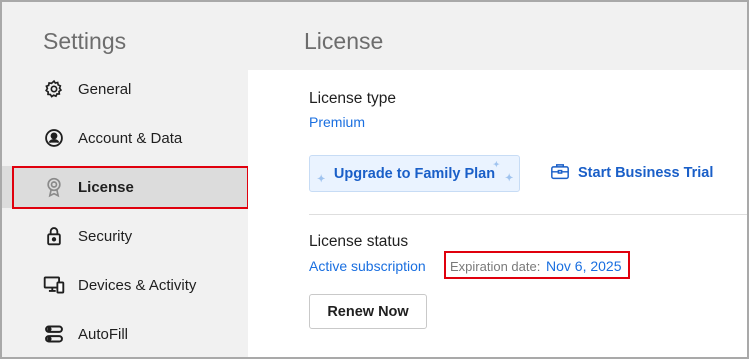 The height and width of the screenshot is (359, 749). Describe the element at coordinates (367, 266) in the screenshot. I see `license-status-value: Active subscription` at that location.